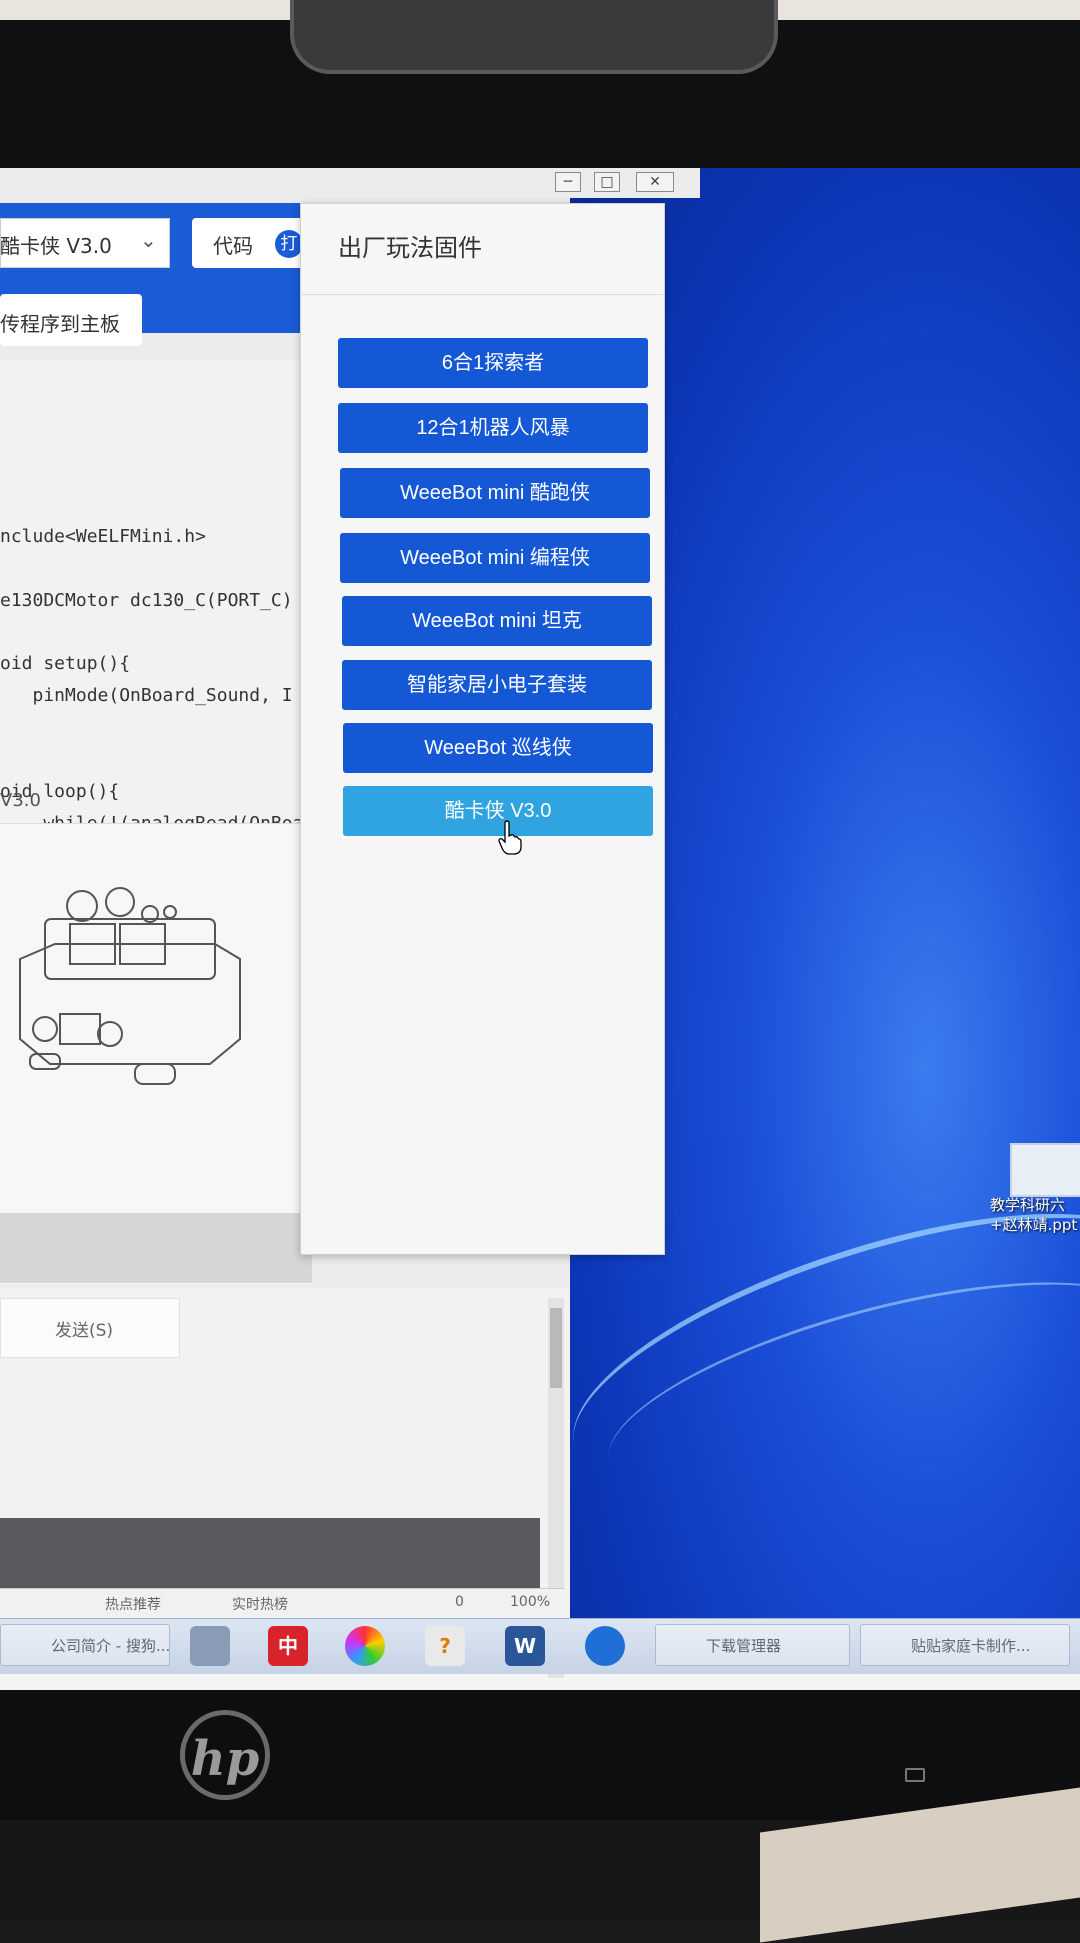 The height and width of the screenshot is (1943, 1080). I want to click on maximize-button: □, so click(607, 182).